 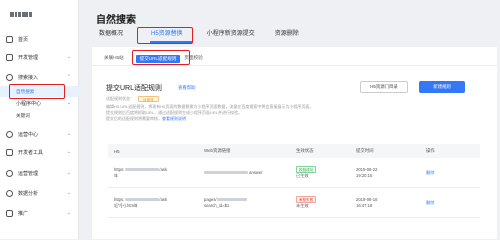 What do you see at coordinates (25, 14) in the screenshot?
I see `logo` at bounding box center [25, 14].